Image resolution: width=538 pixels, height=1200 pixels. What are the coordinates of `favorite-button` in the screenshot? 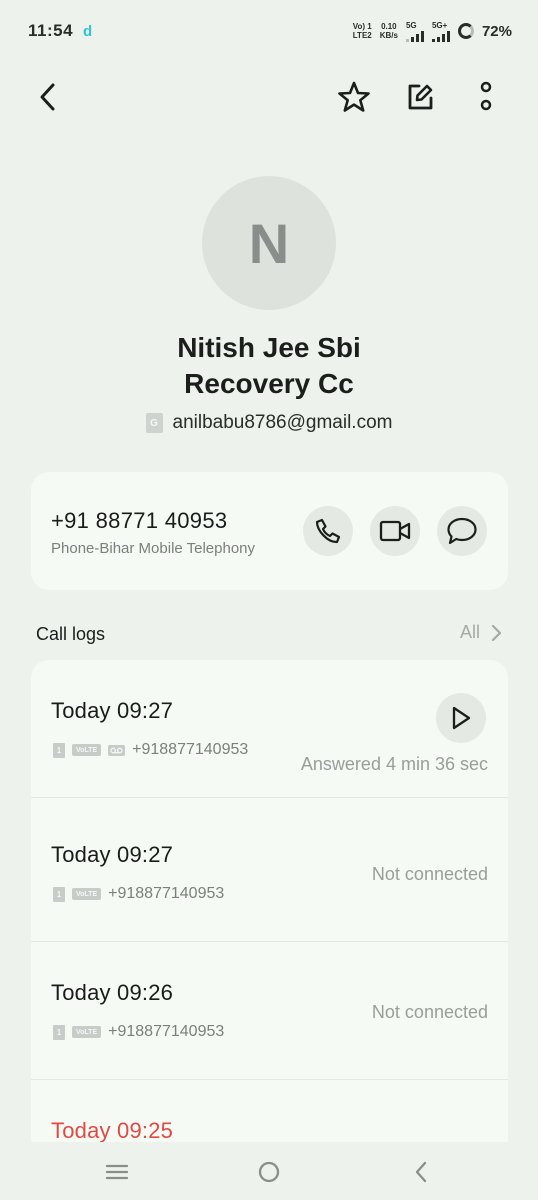 It's located at (354, 97).